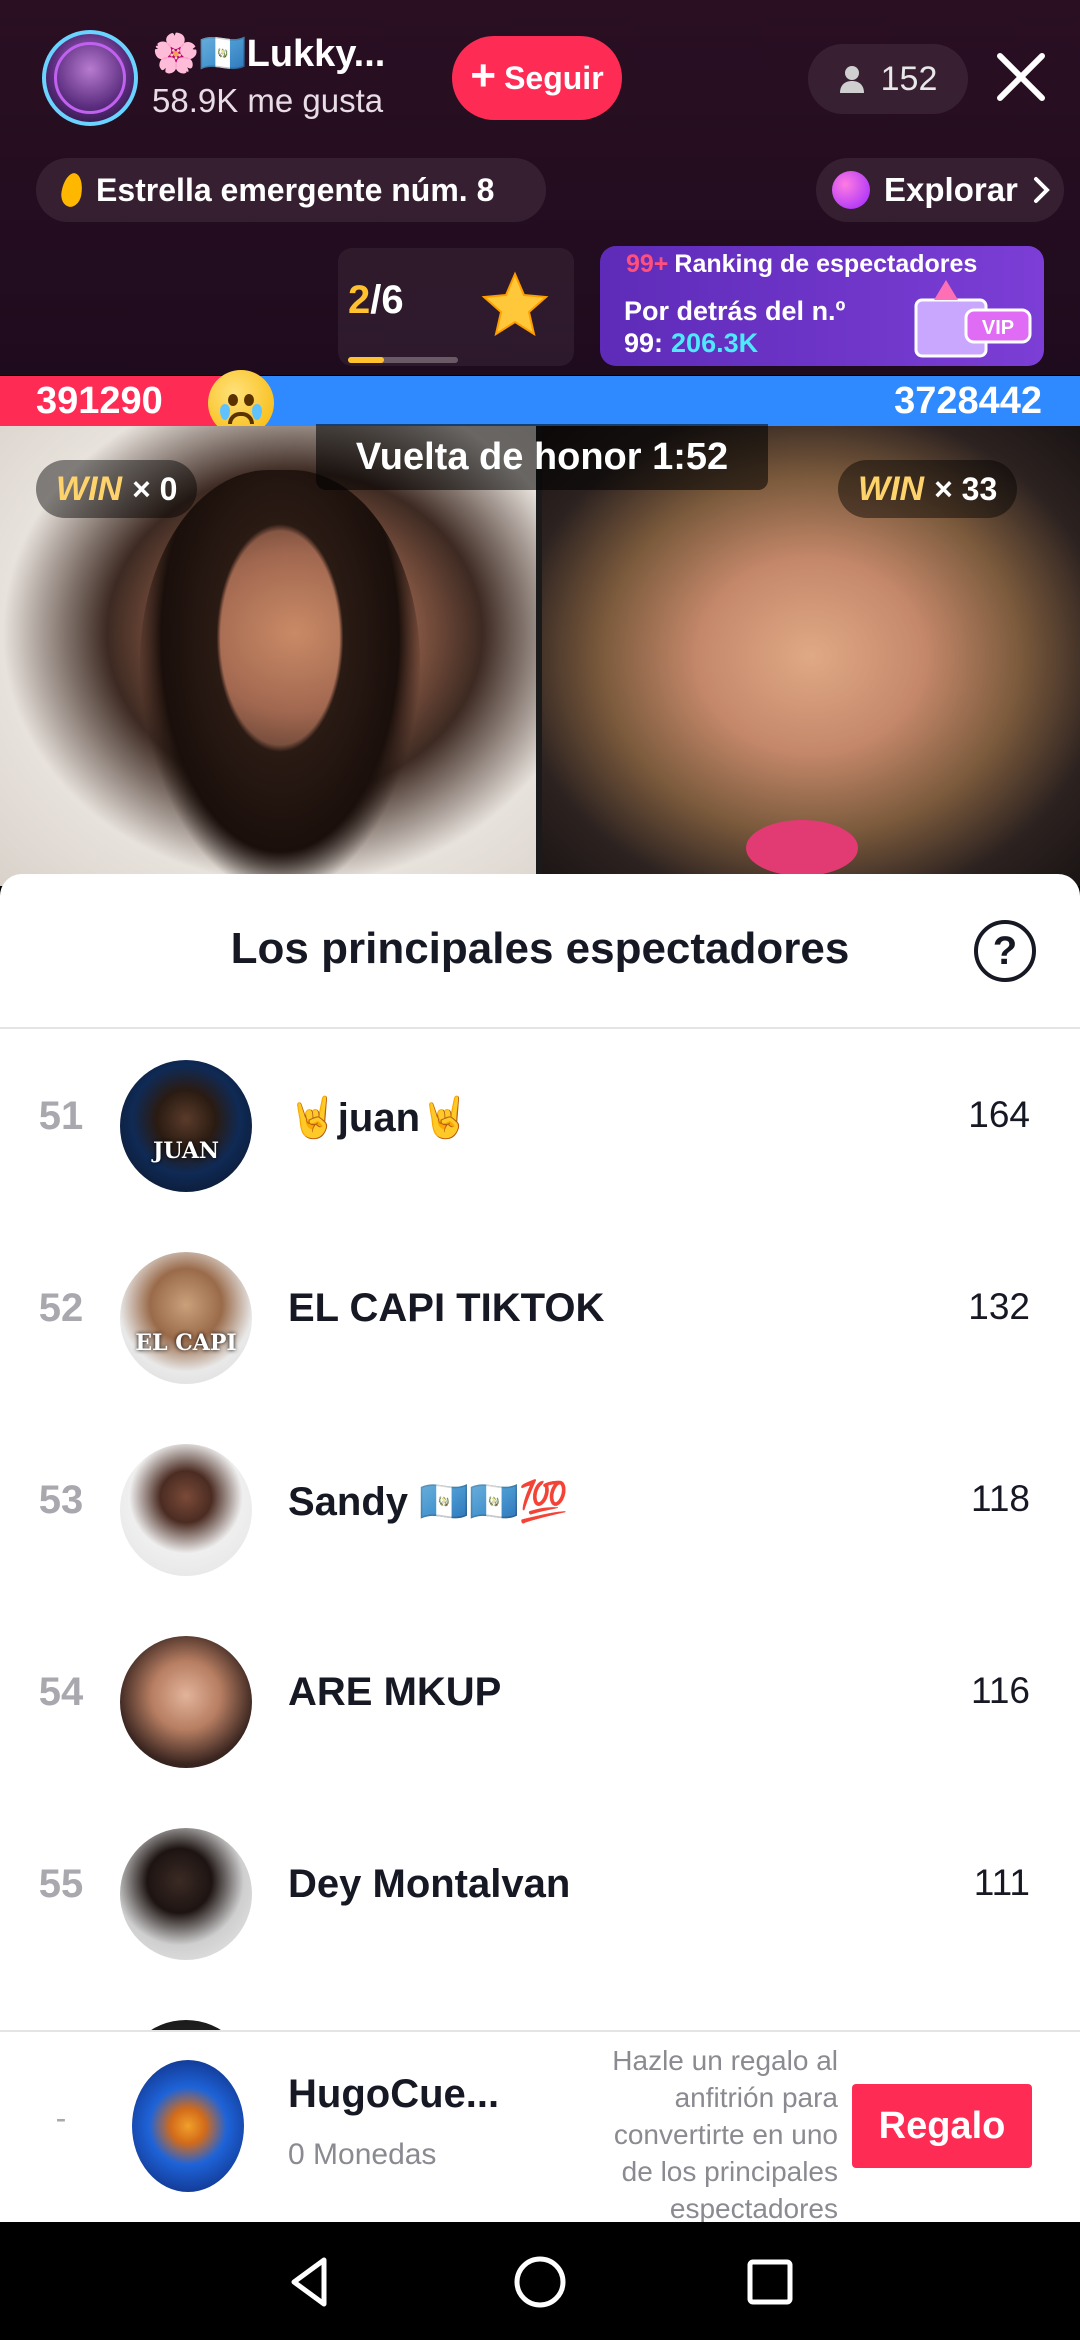 This screenshot has height=2340, width=1080. I want to click on battle-score-left: 391290, so click(99, 401).